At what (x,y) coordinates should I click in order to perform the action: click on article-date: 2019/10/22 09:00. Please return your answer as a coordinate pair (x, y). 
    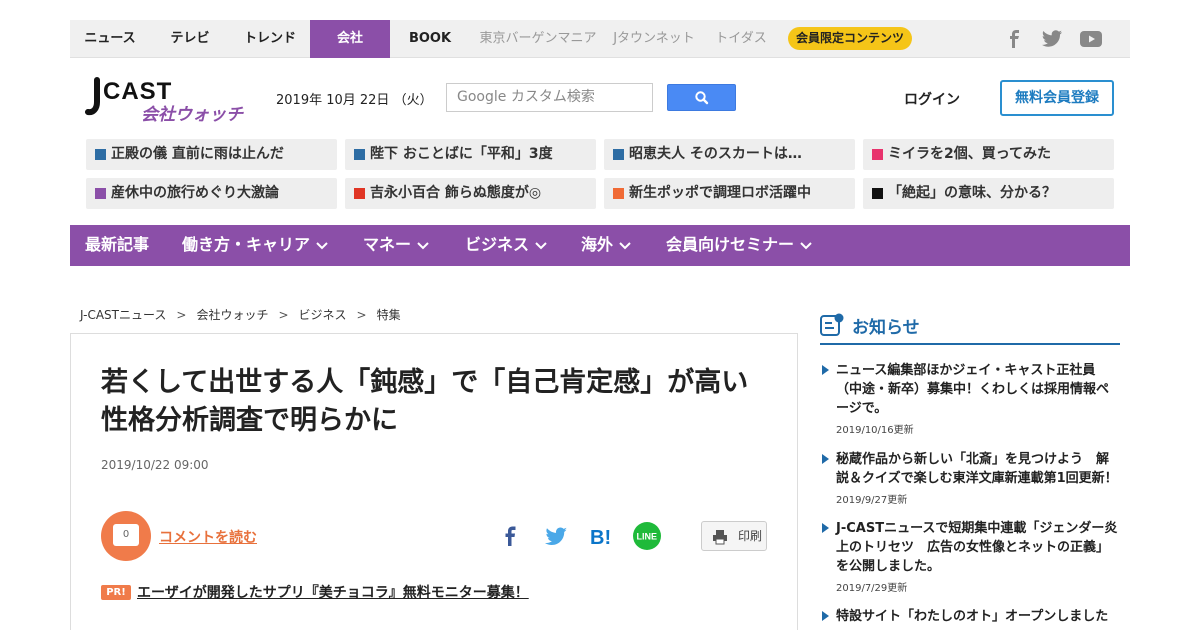
    Looking at the image, I should click on (155, 465).